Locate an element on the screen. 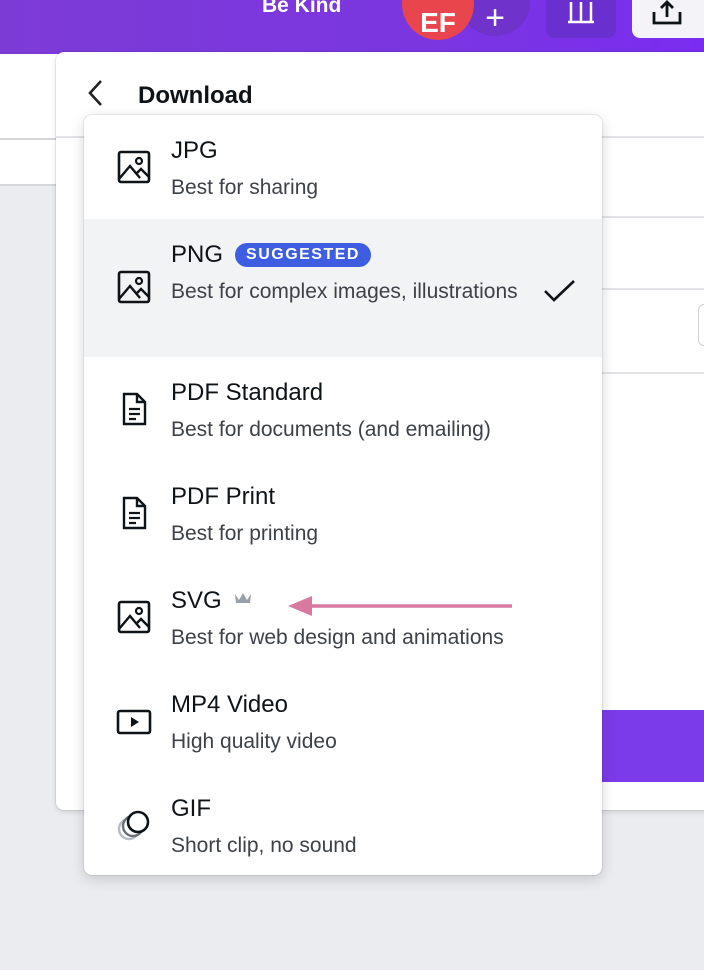 Image resolution: width=704 pixels, height=970 pixels. bar-chart-icon is located at coordinates (581, 13).